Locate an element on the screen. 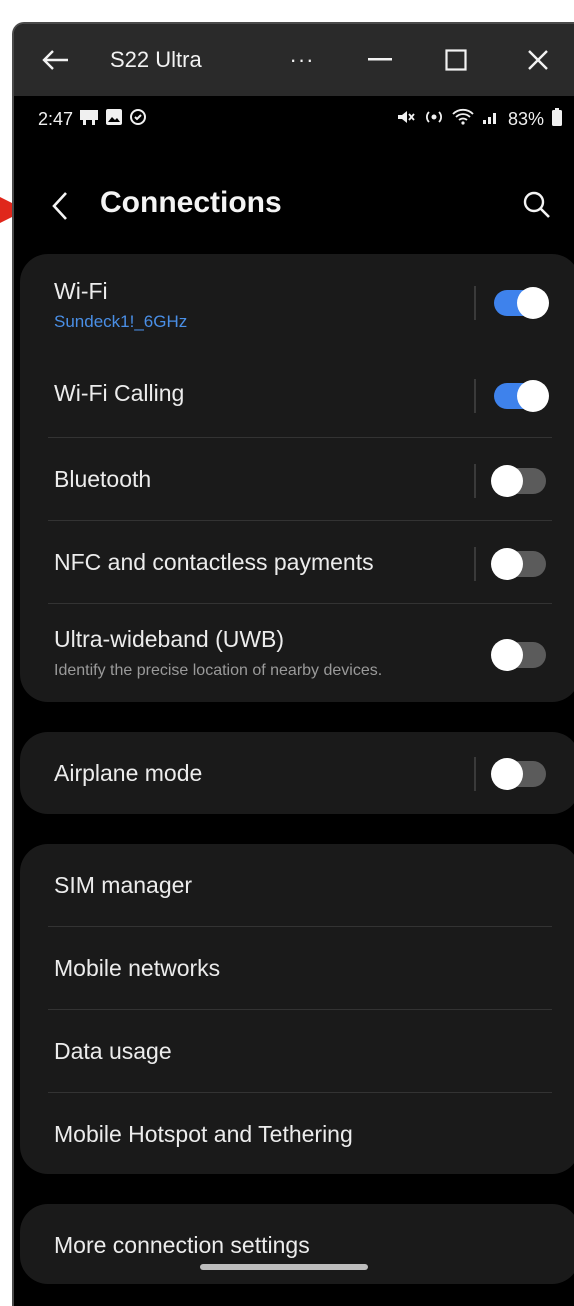  window-titlebar: S22 Ultra ··· is located at coordinates (294, 60).